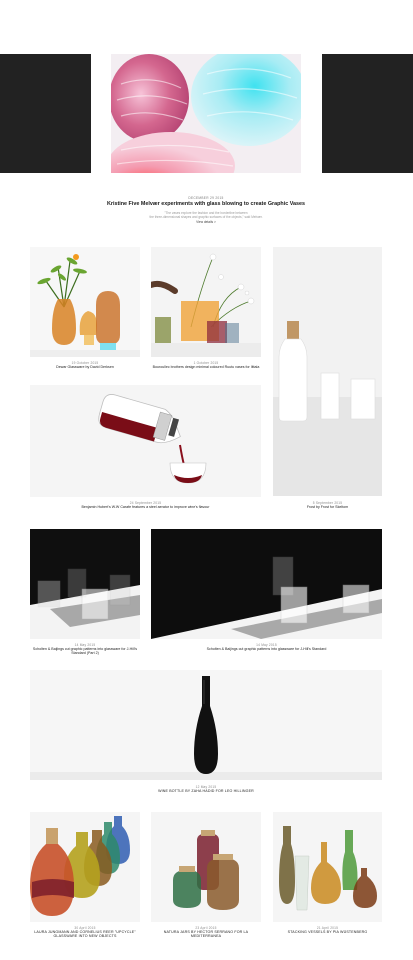 Image resolution: width=413 pixels, height=960 pixels. Describe the element at coordinates (206, 302) in the screenshot. I see `post-image-ruutu` at that location.